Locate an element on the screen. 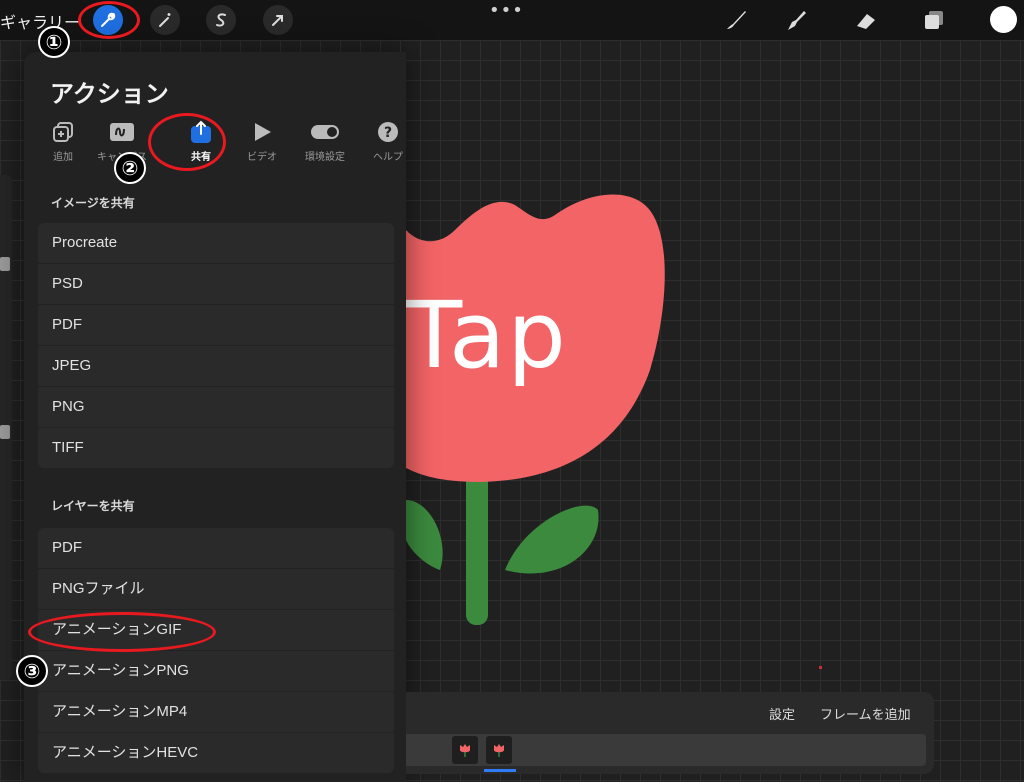 The width and height of the screenshot is (1024, 782). share-item-pdf: PDF is located at coordinates (216, 325).